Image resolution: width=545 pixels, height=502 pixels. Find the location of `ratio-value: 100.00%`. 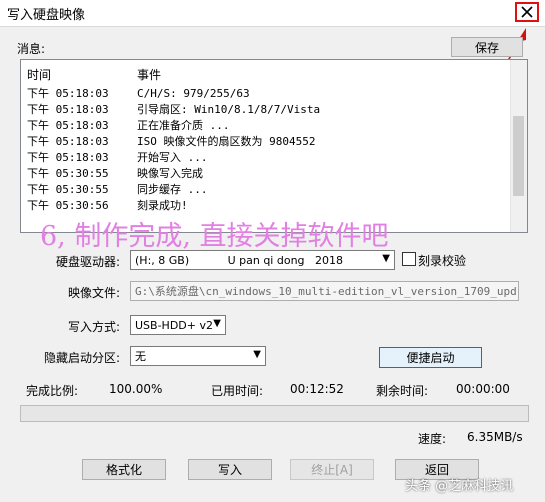

ratio-value: 100.00% is located at coordinates (136, 389).